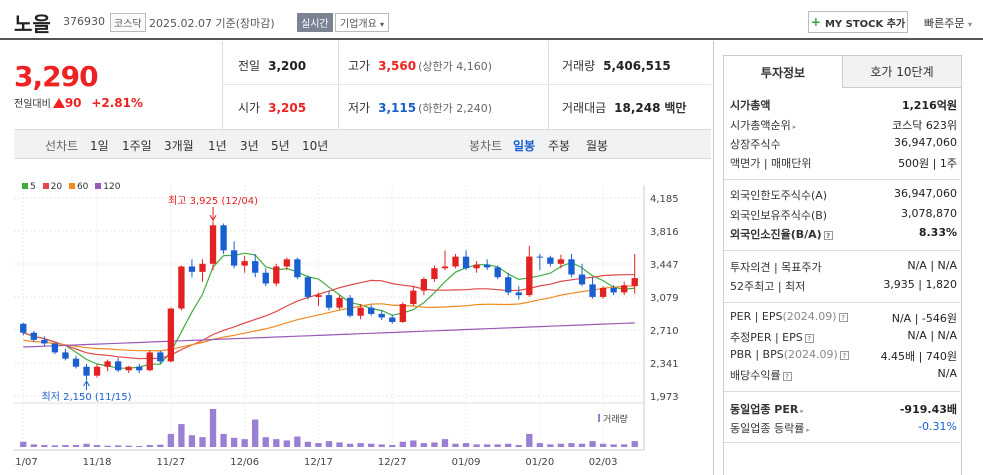 This screenshot has width=983, height=475. Describe the element at coordinates (217, 145) in the screenshot. I see `period-1y: 1년` at that location.